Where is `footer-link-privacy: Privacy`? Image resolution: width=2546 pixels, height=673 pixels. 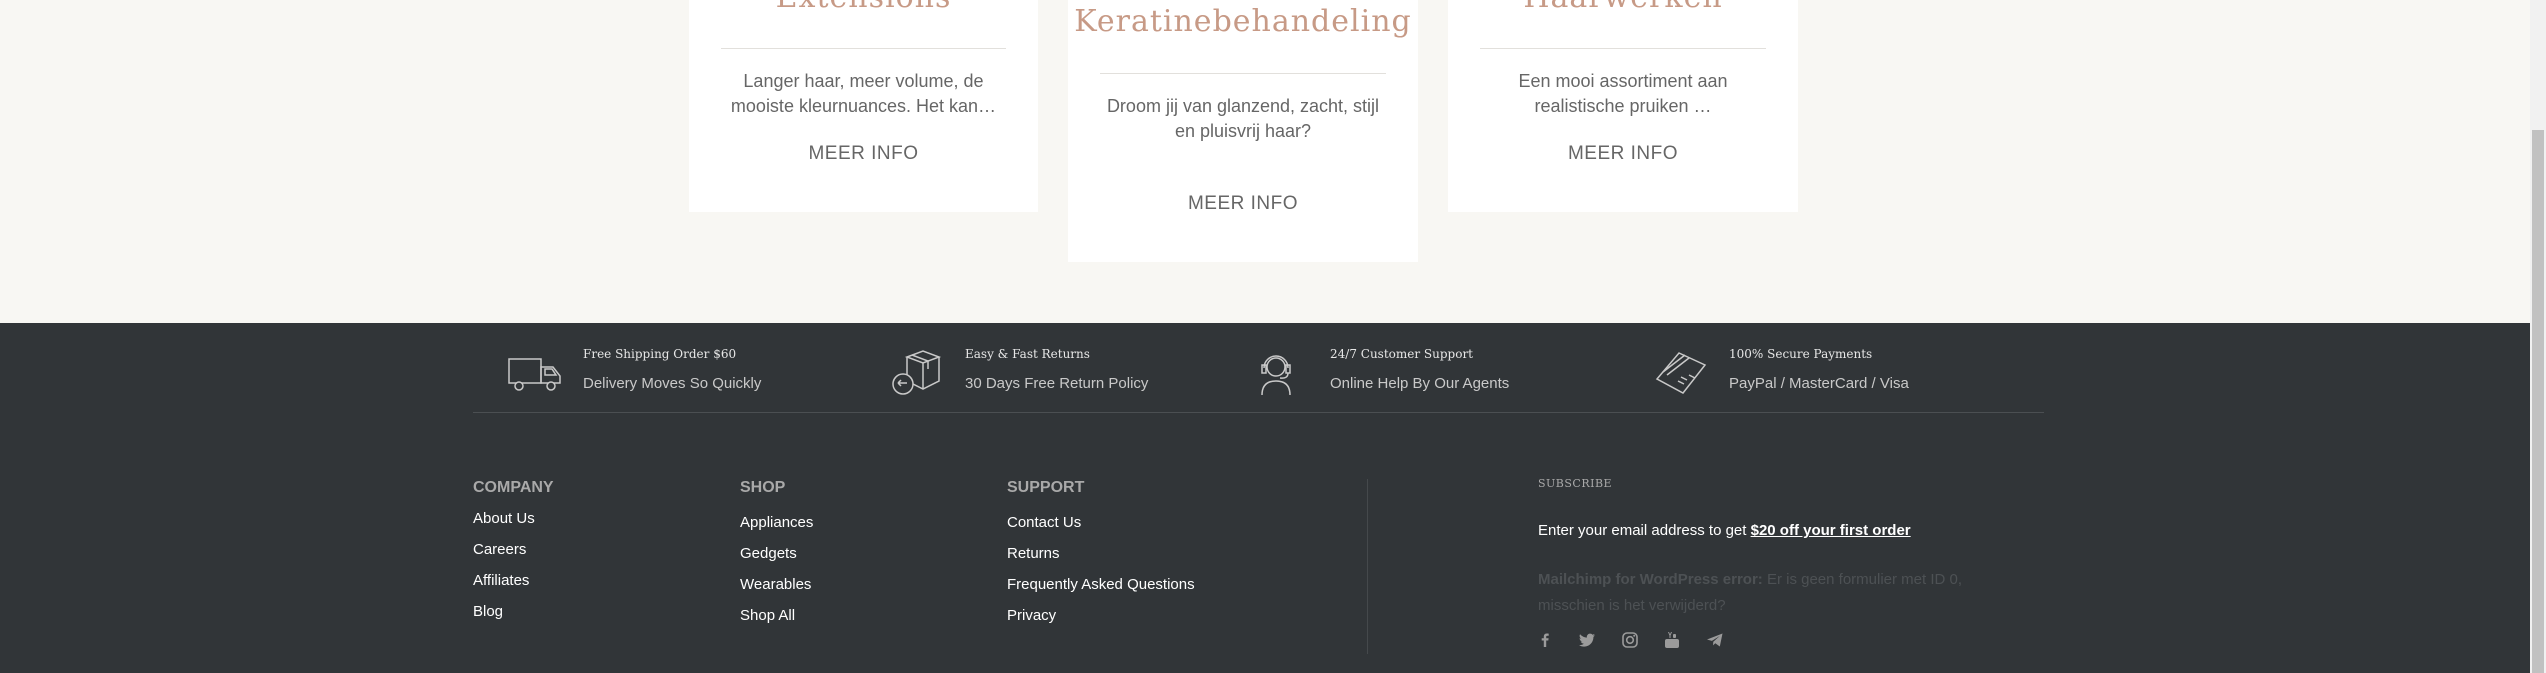 footer-link-privacy: Privacy is located at coordinates (1101, 621).